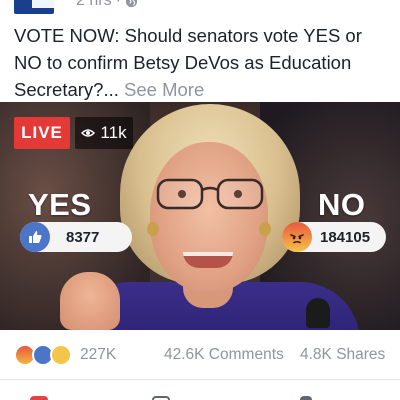 The width and height of the screenshot is (400, 400). What do you see at coordinates (35, 237) in the screenshot?
I see `like-icon` at bounding box center [35, 237].